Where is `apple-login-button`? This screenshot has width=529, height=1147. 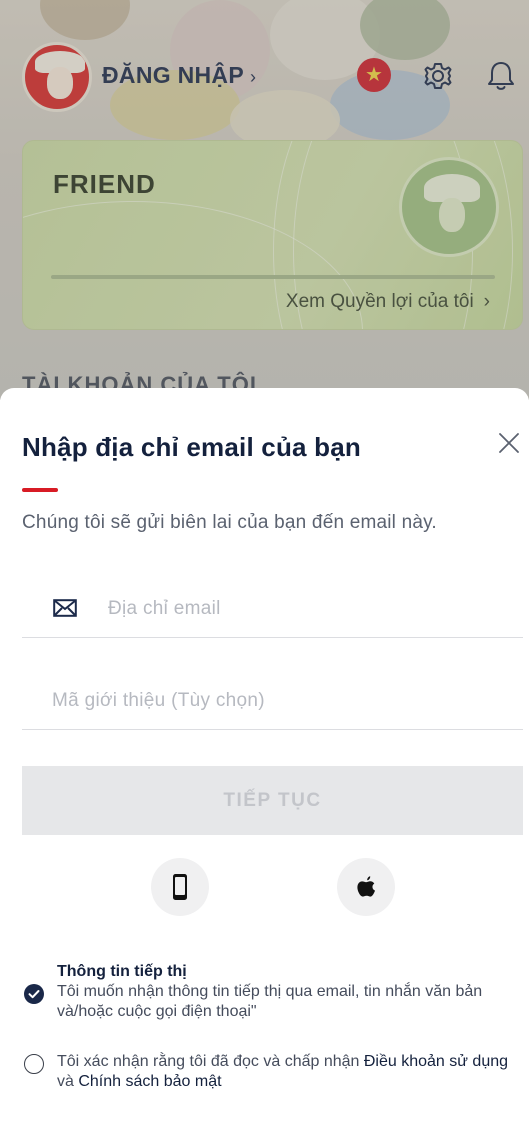 apple-login-button is located at coordinates (366, 887).